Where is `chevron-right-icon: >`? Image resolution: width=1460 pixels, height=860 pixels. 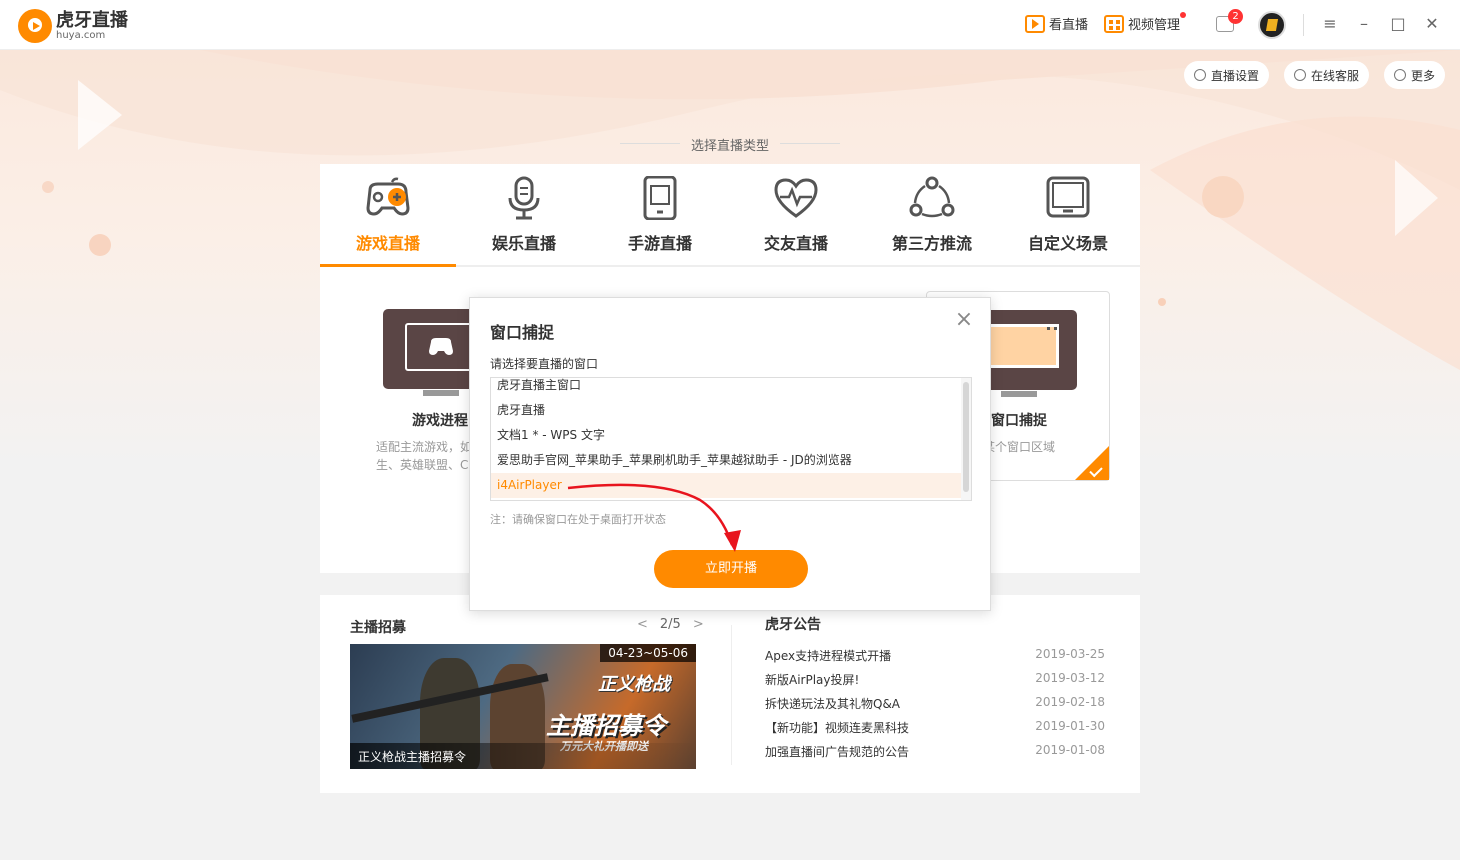
chevron-right-icon: > is located at coordinates (698, 624).